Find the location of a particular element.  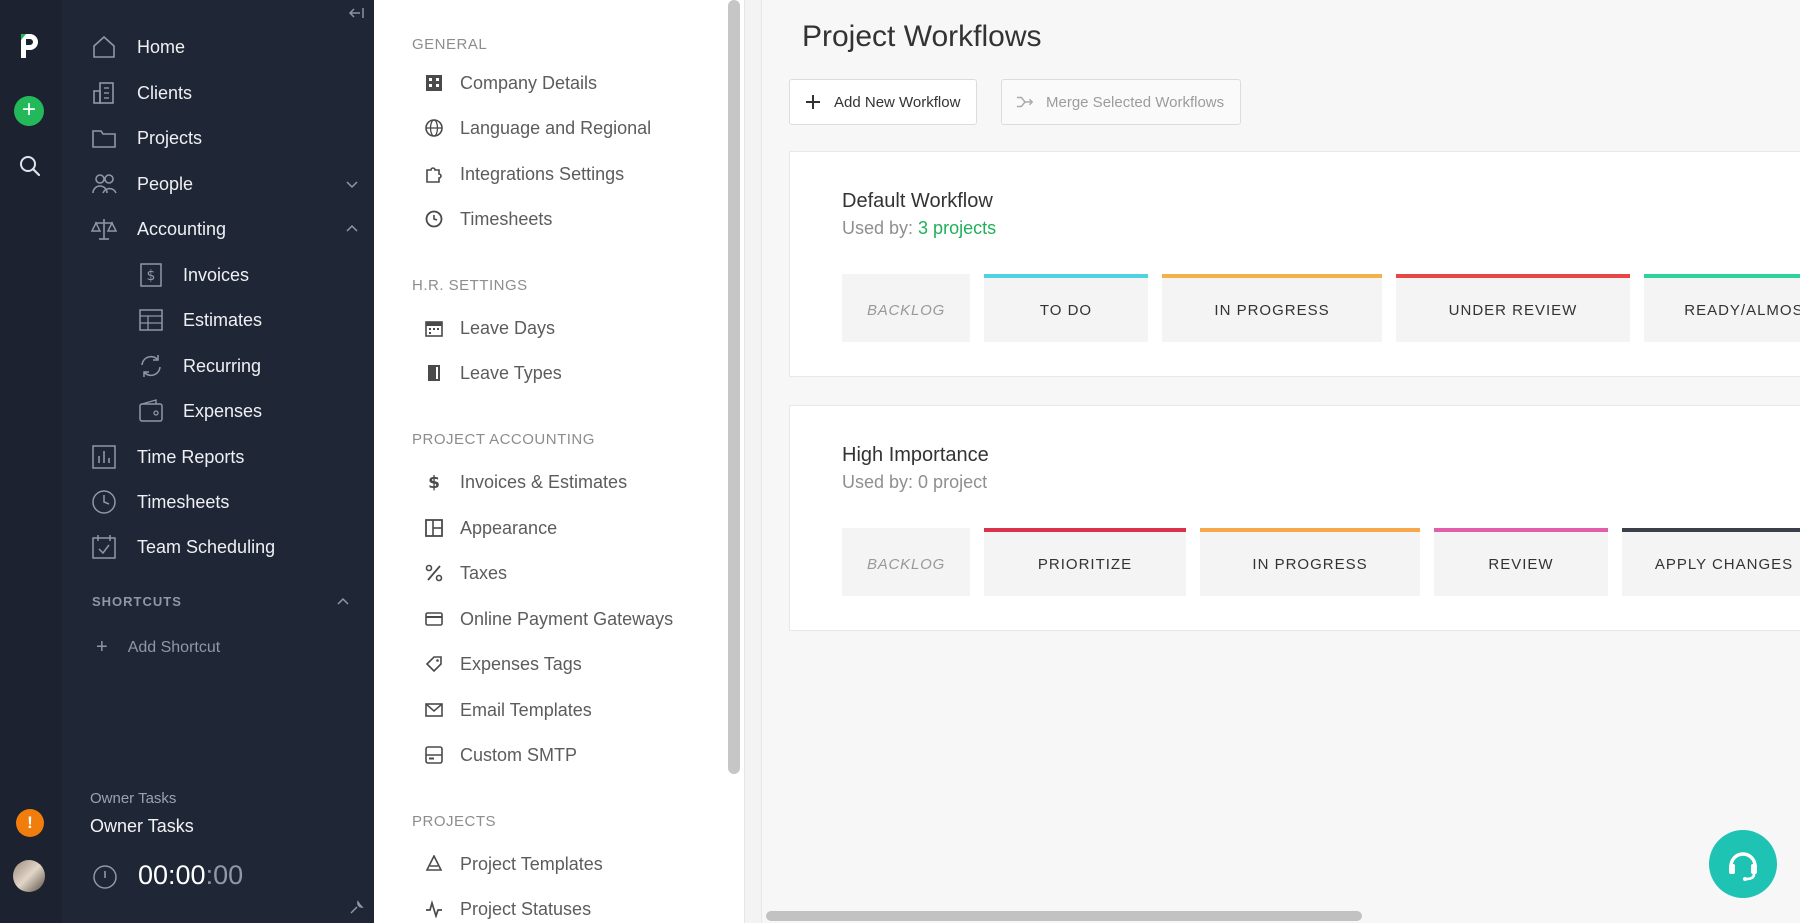

workflow-used-by: Used by: 0 project is located at coordinates (914, 482).